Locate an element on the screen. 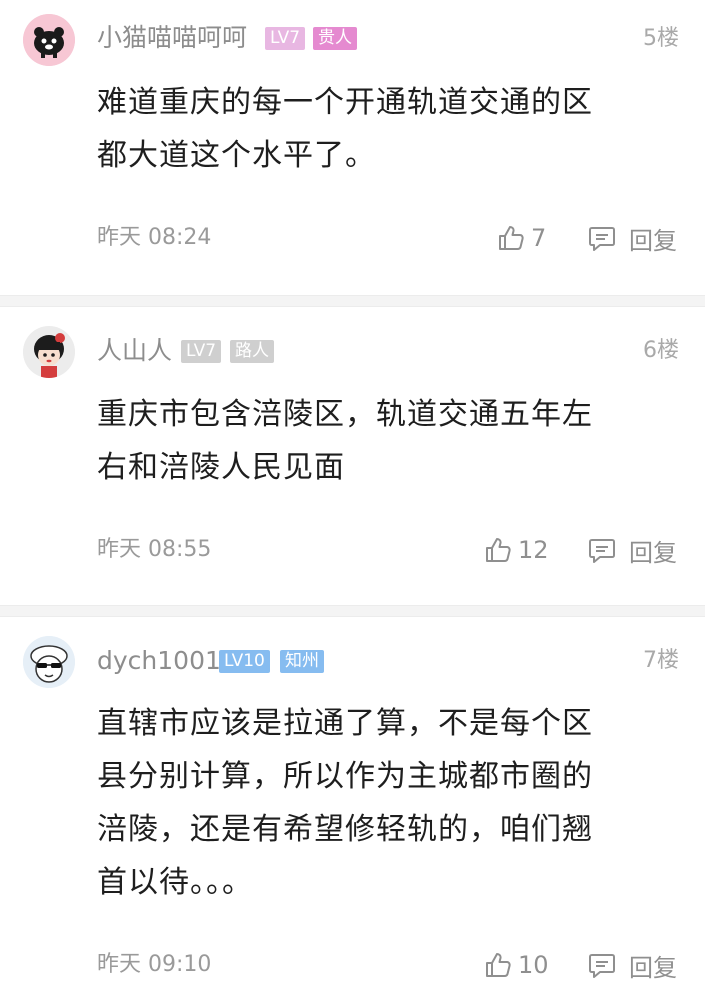 This screenshot has height=1000, width=705. timestamp: 昨天 08:24 is located at coordinates (154, 237).